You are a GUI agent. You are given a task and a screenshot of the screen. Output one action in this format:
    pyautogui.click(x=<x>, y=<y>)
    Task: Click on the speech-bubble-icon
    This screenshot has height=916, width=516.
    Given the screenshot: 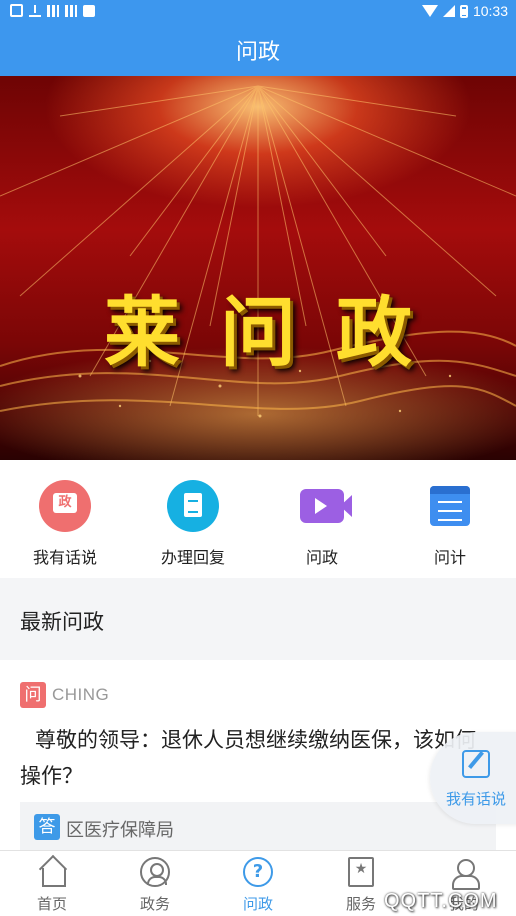 What is the action you would take?
    pyautogui.click(x=65, y=506)
    